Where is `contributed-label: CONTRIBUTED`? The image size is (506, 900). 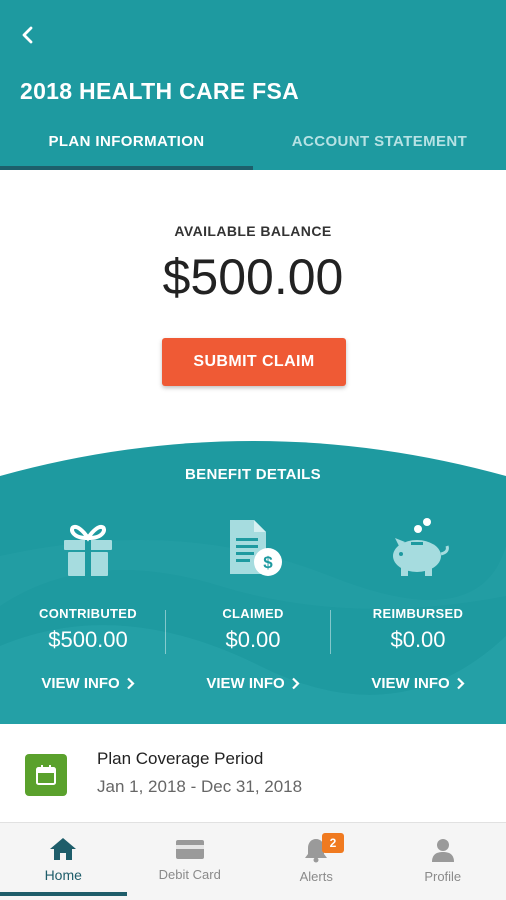
contributed-label: CONTRIBUTED is located at coordinates (88, 613).